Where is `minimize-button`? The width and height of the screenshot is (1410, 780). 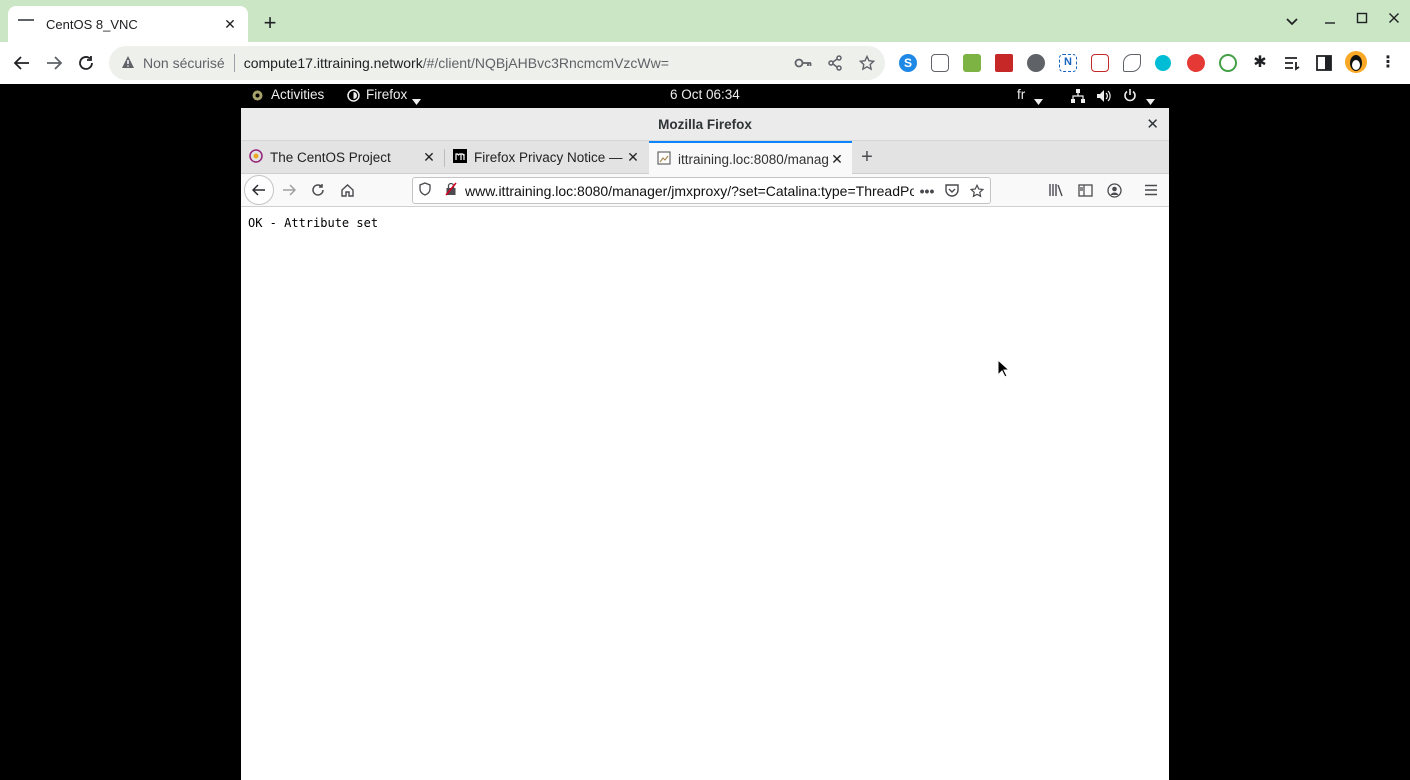
minimize-button is located at coordinates (1330, 22).